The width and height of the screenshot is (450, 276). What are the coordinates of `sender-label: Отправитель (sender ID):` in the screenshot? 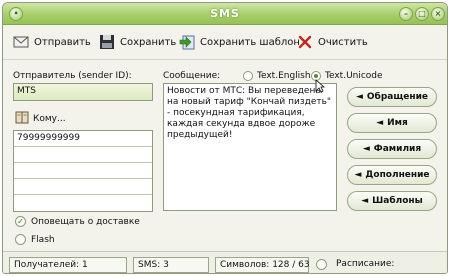 It's located at (72, 76).